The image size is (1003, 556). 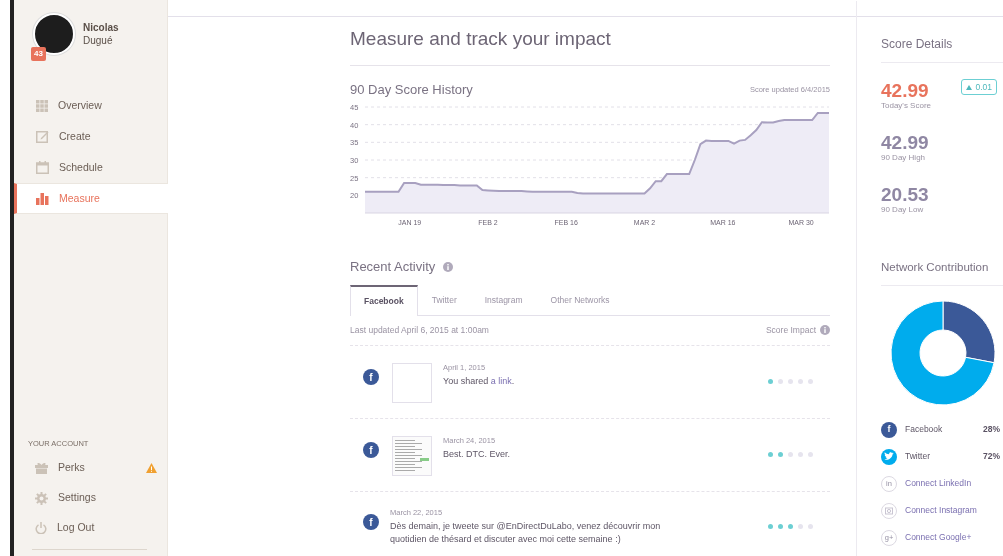 What do you see at coordinates (503, 300) in the screenshot?
I see `tab: Instagram` at bounding box center [503, 300].